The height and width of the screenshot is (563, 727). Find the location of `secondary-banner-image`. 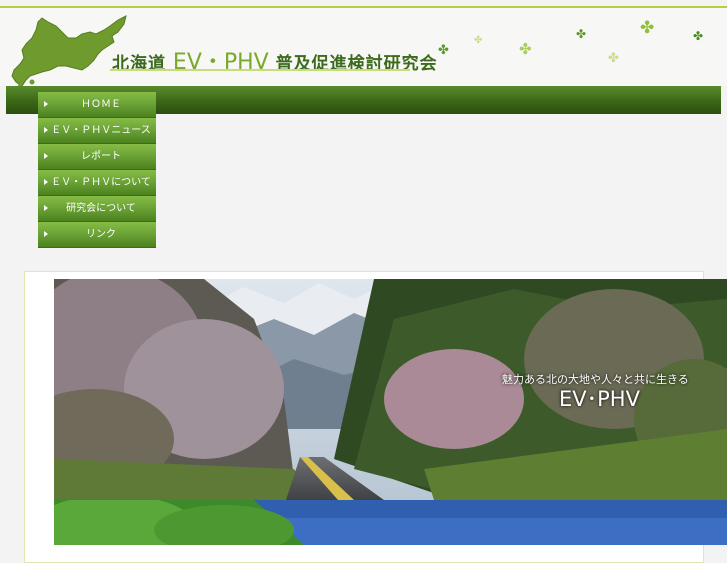

secondary-banner-image is located at coordinates (390, 522).